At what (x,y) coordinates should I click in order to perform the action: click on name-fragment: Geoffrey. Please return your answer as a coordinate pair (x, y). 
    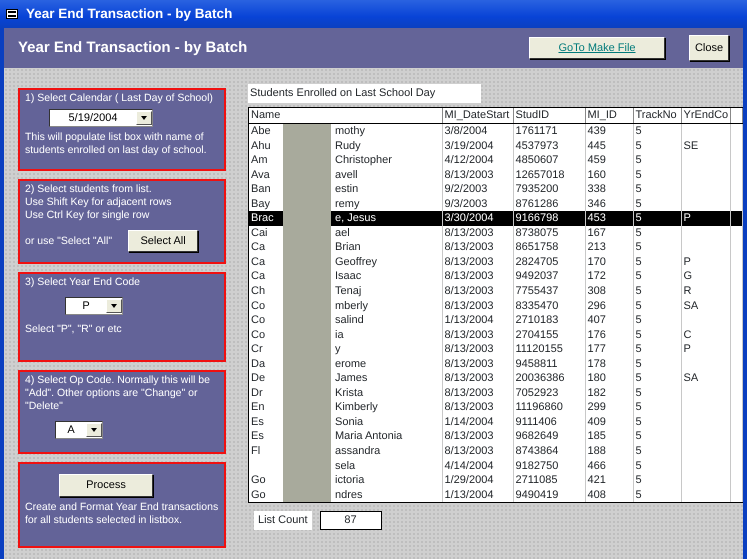
    Looking at the image, I should click on (356, 262).